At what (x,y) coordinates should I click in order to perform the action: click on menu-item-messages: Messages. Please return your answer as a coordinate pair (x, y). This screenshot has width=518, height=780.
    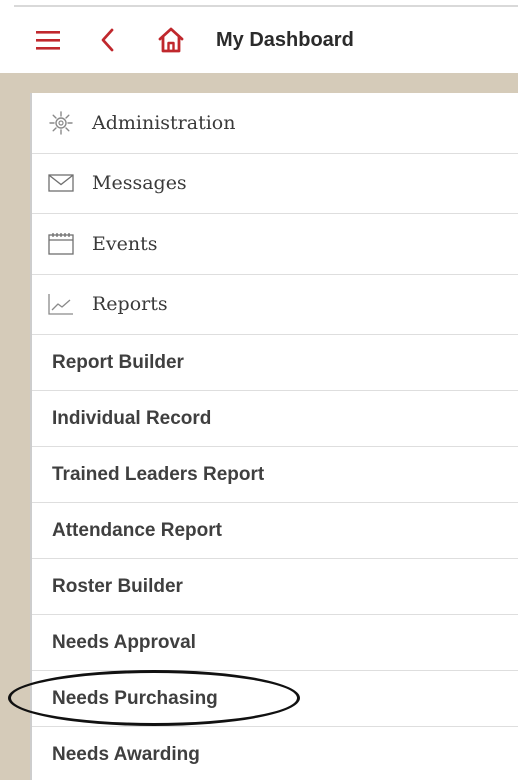
    Looking at the image, I should click on (275, 184).